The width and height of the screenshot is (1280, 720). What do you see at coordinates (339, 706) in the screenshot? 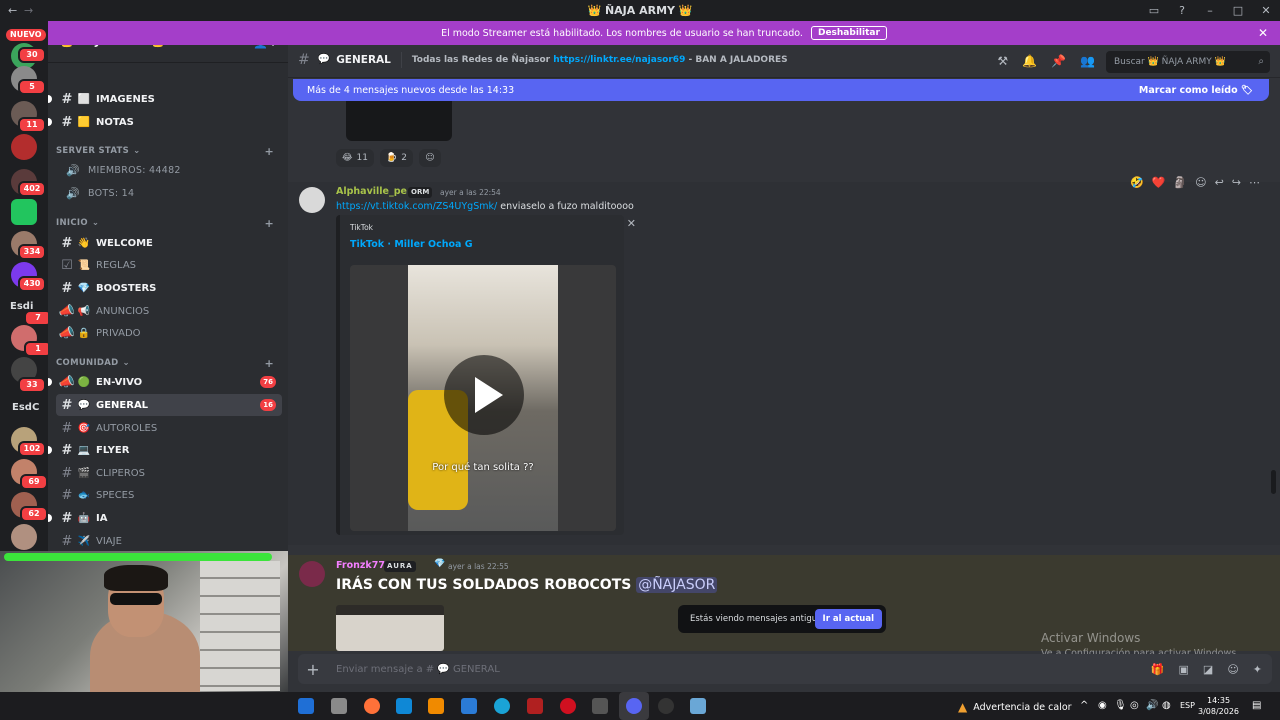
I see `explorer-icon` at bounding box center [339, 706].